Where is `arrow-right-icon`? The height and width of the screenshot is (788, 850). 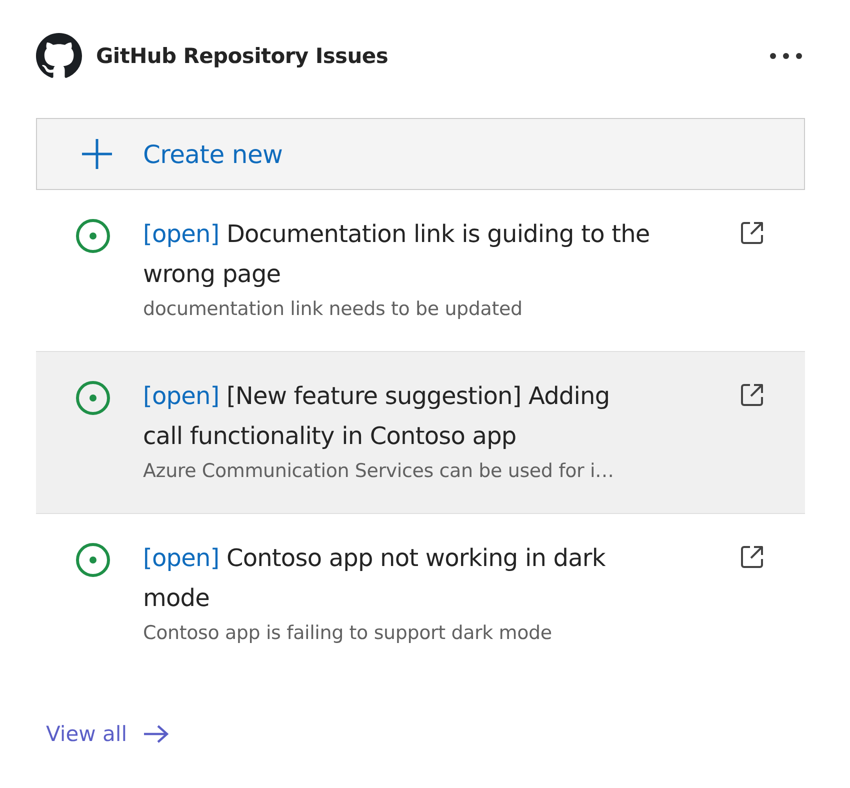 arrow-right-icon is located at coordinates (156, 734).